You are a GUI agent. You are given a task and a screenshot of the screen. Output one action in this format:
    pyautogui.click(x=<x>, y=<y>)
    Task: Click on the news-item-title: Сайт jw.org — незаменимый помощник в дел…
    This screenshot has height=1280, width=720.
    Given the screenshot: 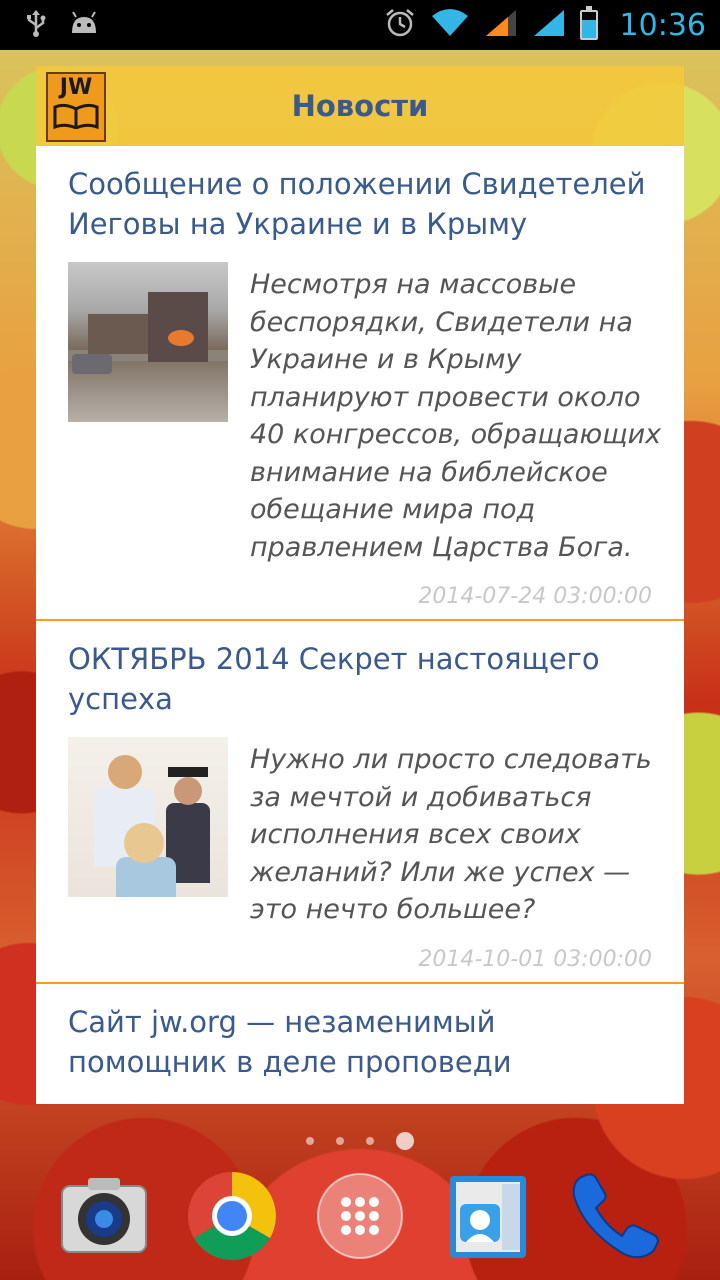 What is the action you would take?
    pyautogui.click(x=376, y=1042)
    